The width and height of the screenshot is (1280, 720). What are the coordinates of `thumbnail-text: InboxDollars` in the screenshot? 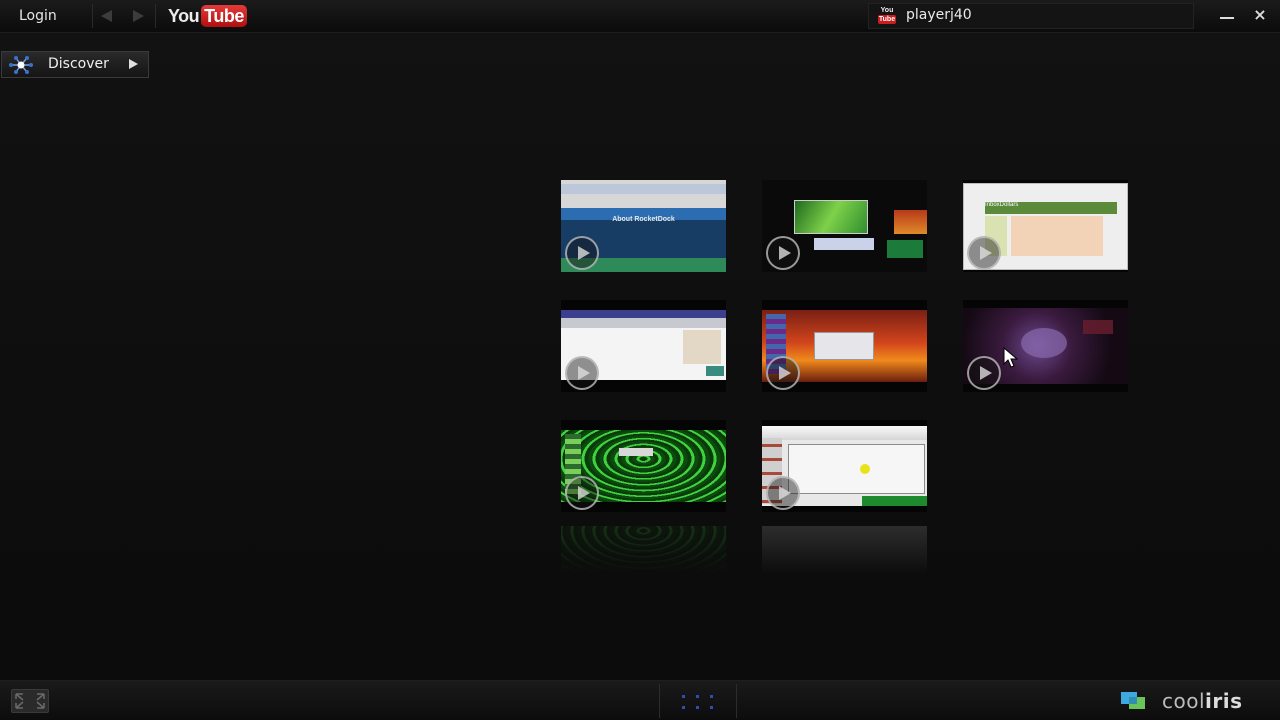 It's located at (1002, 205).